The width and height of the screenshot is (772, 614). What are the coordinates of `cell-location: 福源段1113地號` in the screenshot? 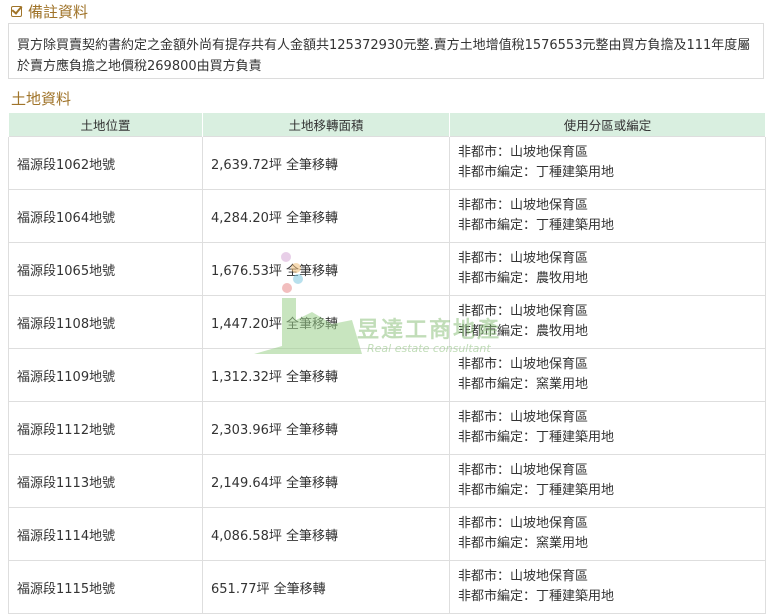 It's located at (105, 481).